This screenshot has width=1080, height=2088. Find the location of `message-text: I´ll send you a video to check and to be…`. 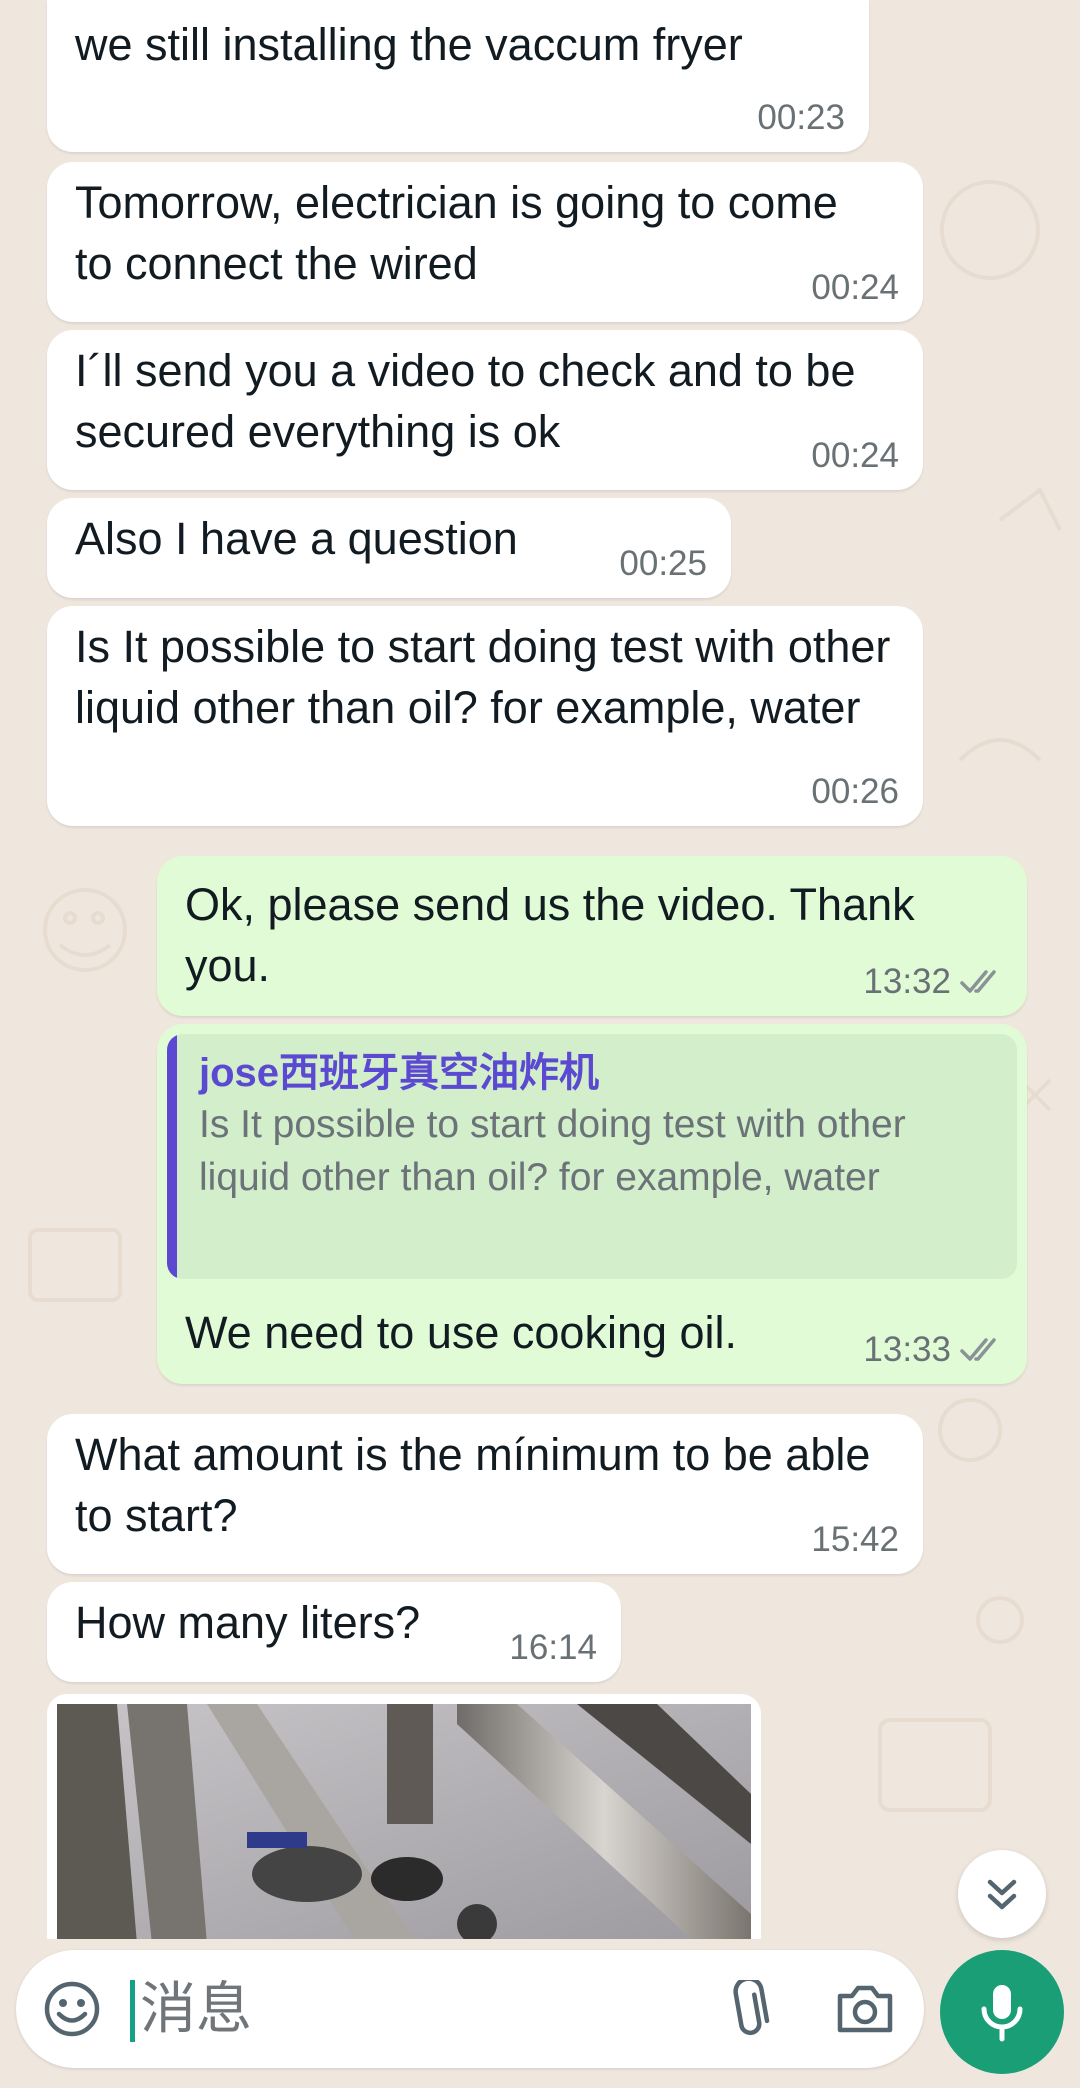

message-text: I´ll send you a video to check and to be… is located at coordinates (465, 401).